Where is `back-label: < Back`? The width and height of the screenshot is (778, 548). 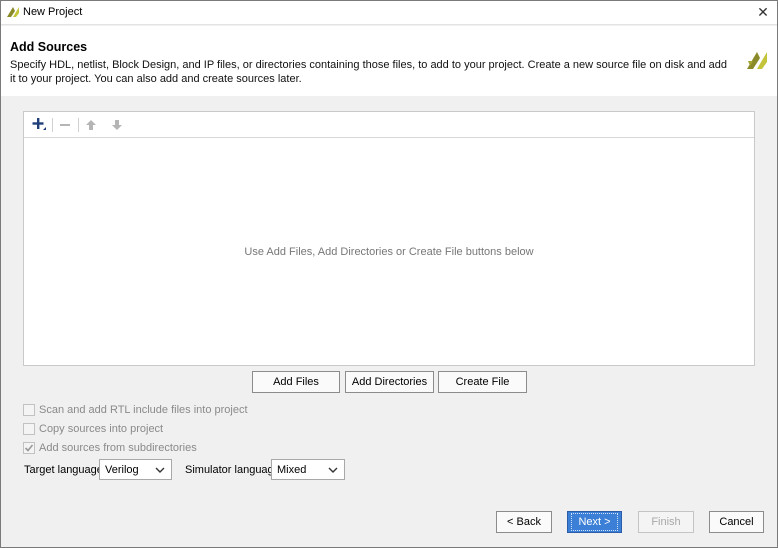
back-label: < Back is located at coordinates (524, 522).